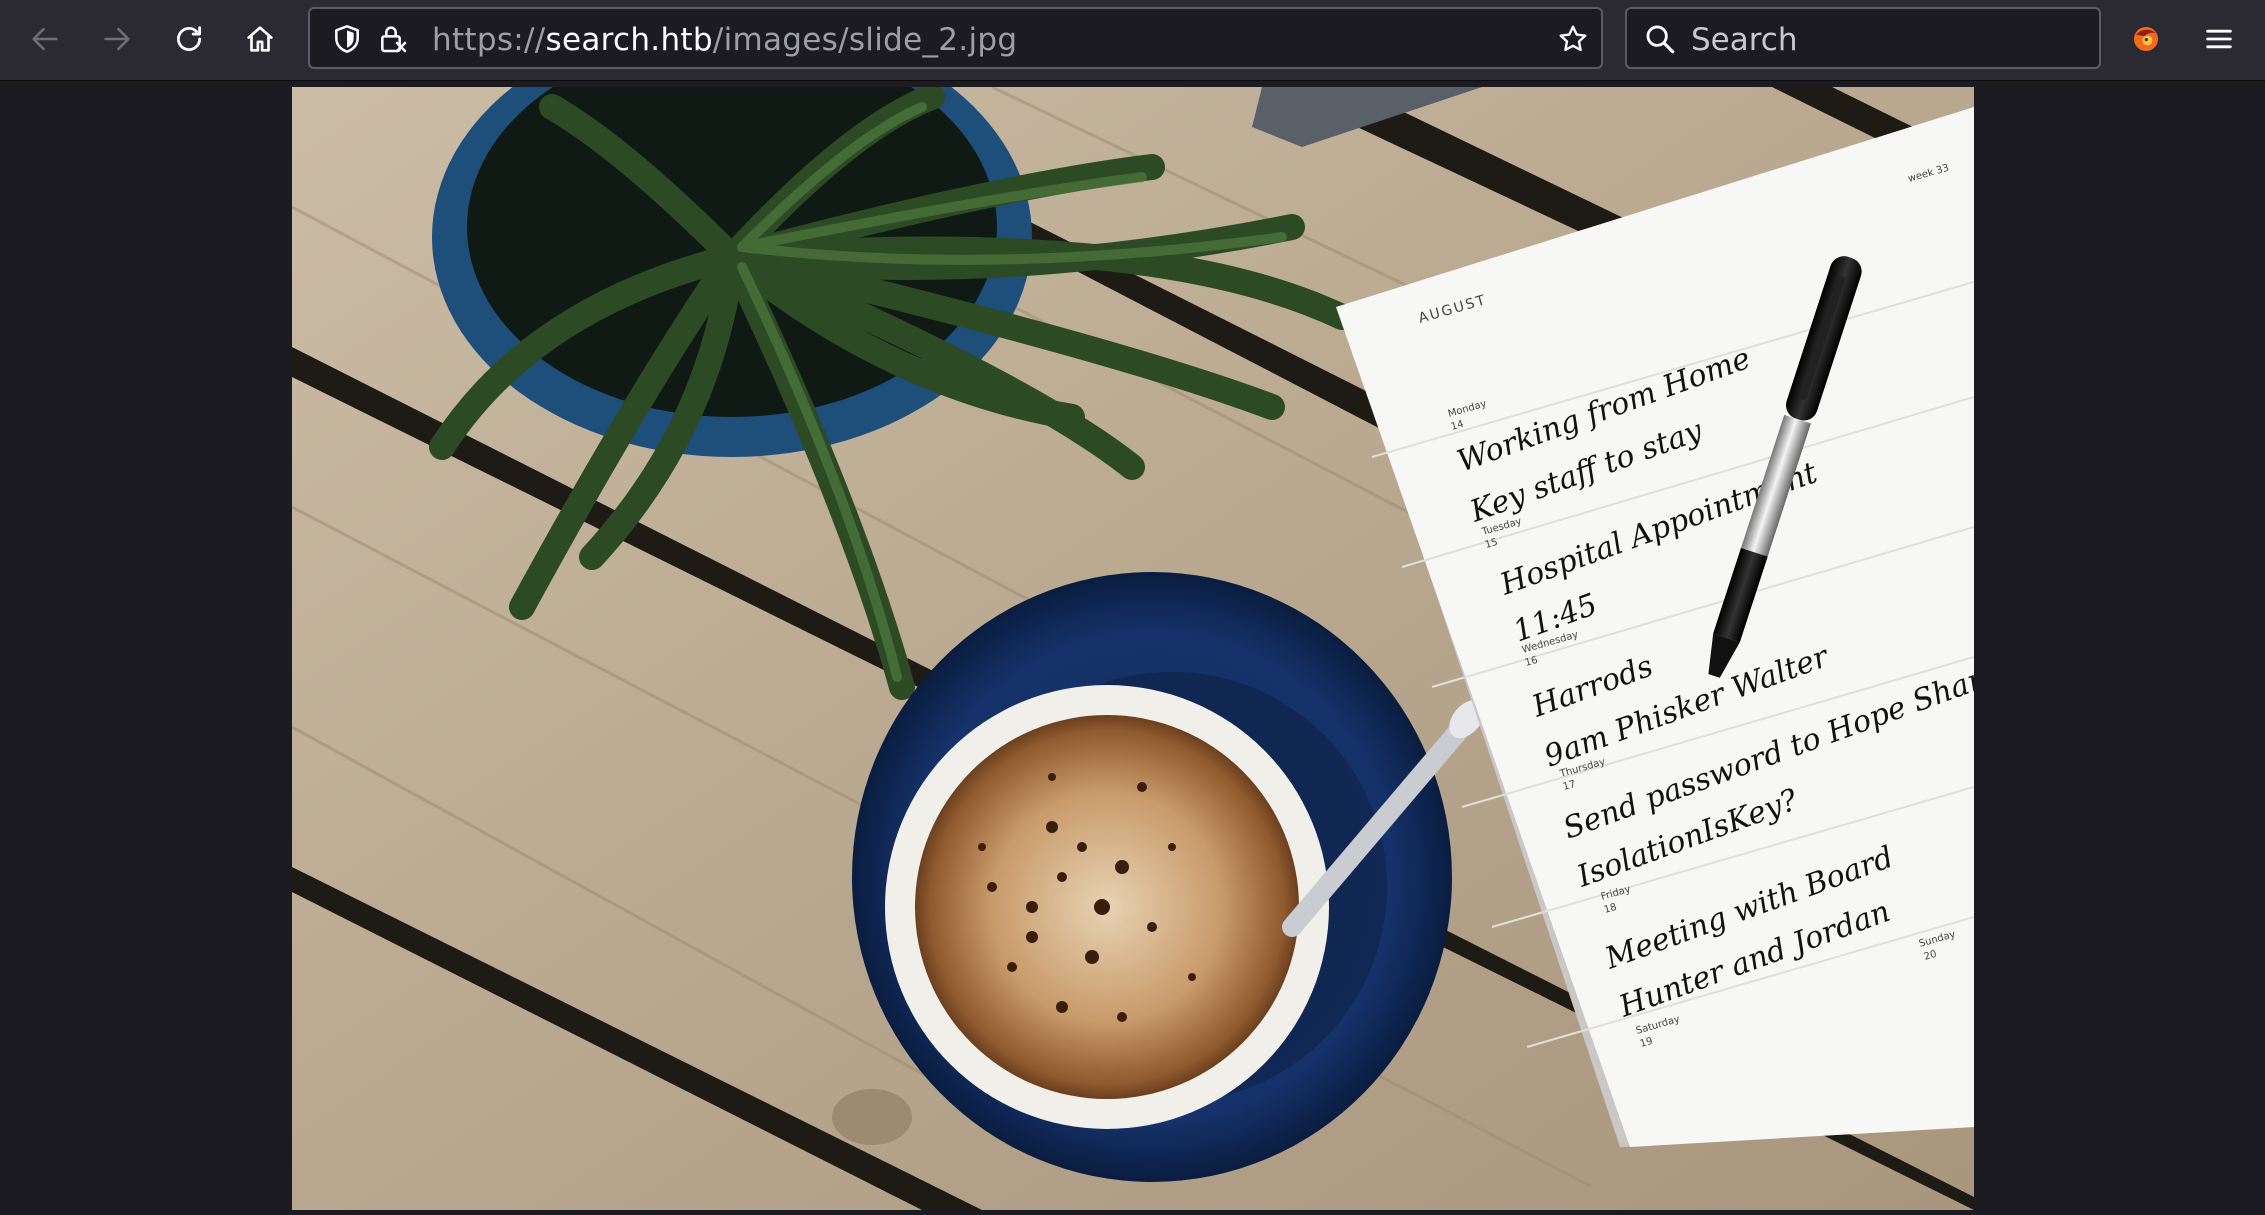 Image resolution: width=2265 pixels, height=1215 pixels. Describe the element at coordinates (1660, 39) in the screenshot. I see `search-icon` at that location.